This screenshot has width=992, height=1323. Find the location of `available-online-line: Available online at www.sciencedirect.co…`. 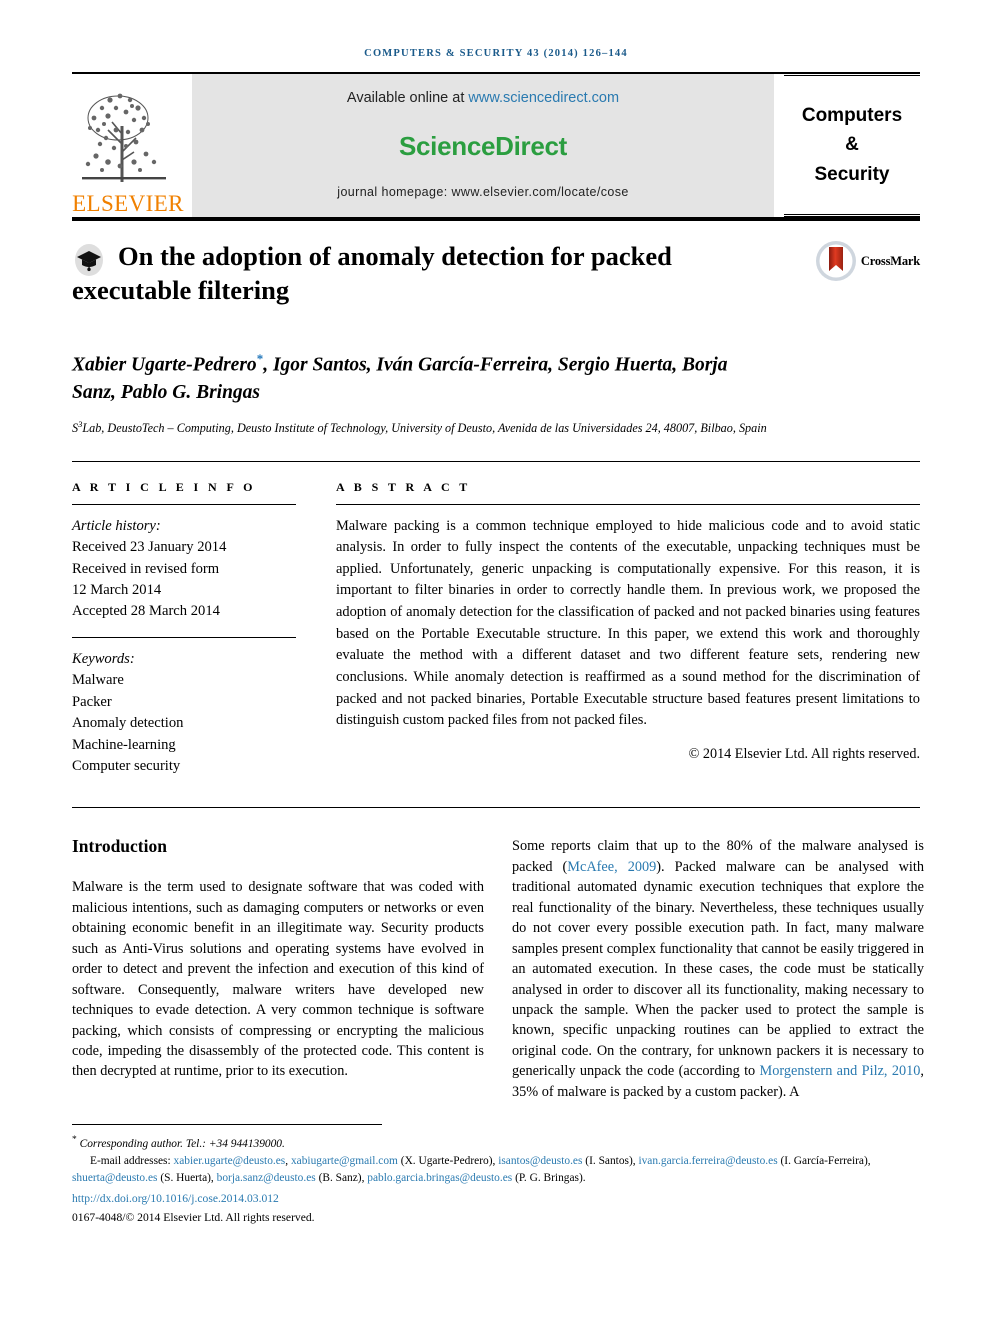

available-online-line: Available online at www.sciencedirect.co… is located at coordinates (483, 98).